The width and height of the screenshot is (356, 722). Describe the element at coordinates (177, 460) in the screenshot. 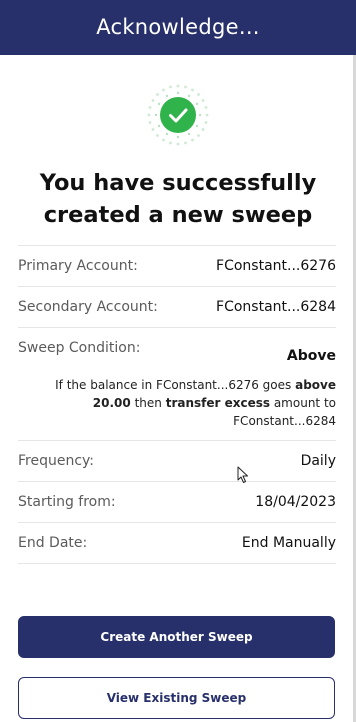

I see `detail-row-frequency: Frequency: Daily` at that location.